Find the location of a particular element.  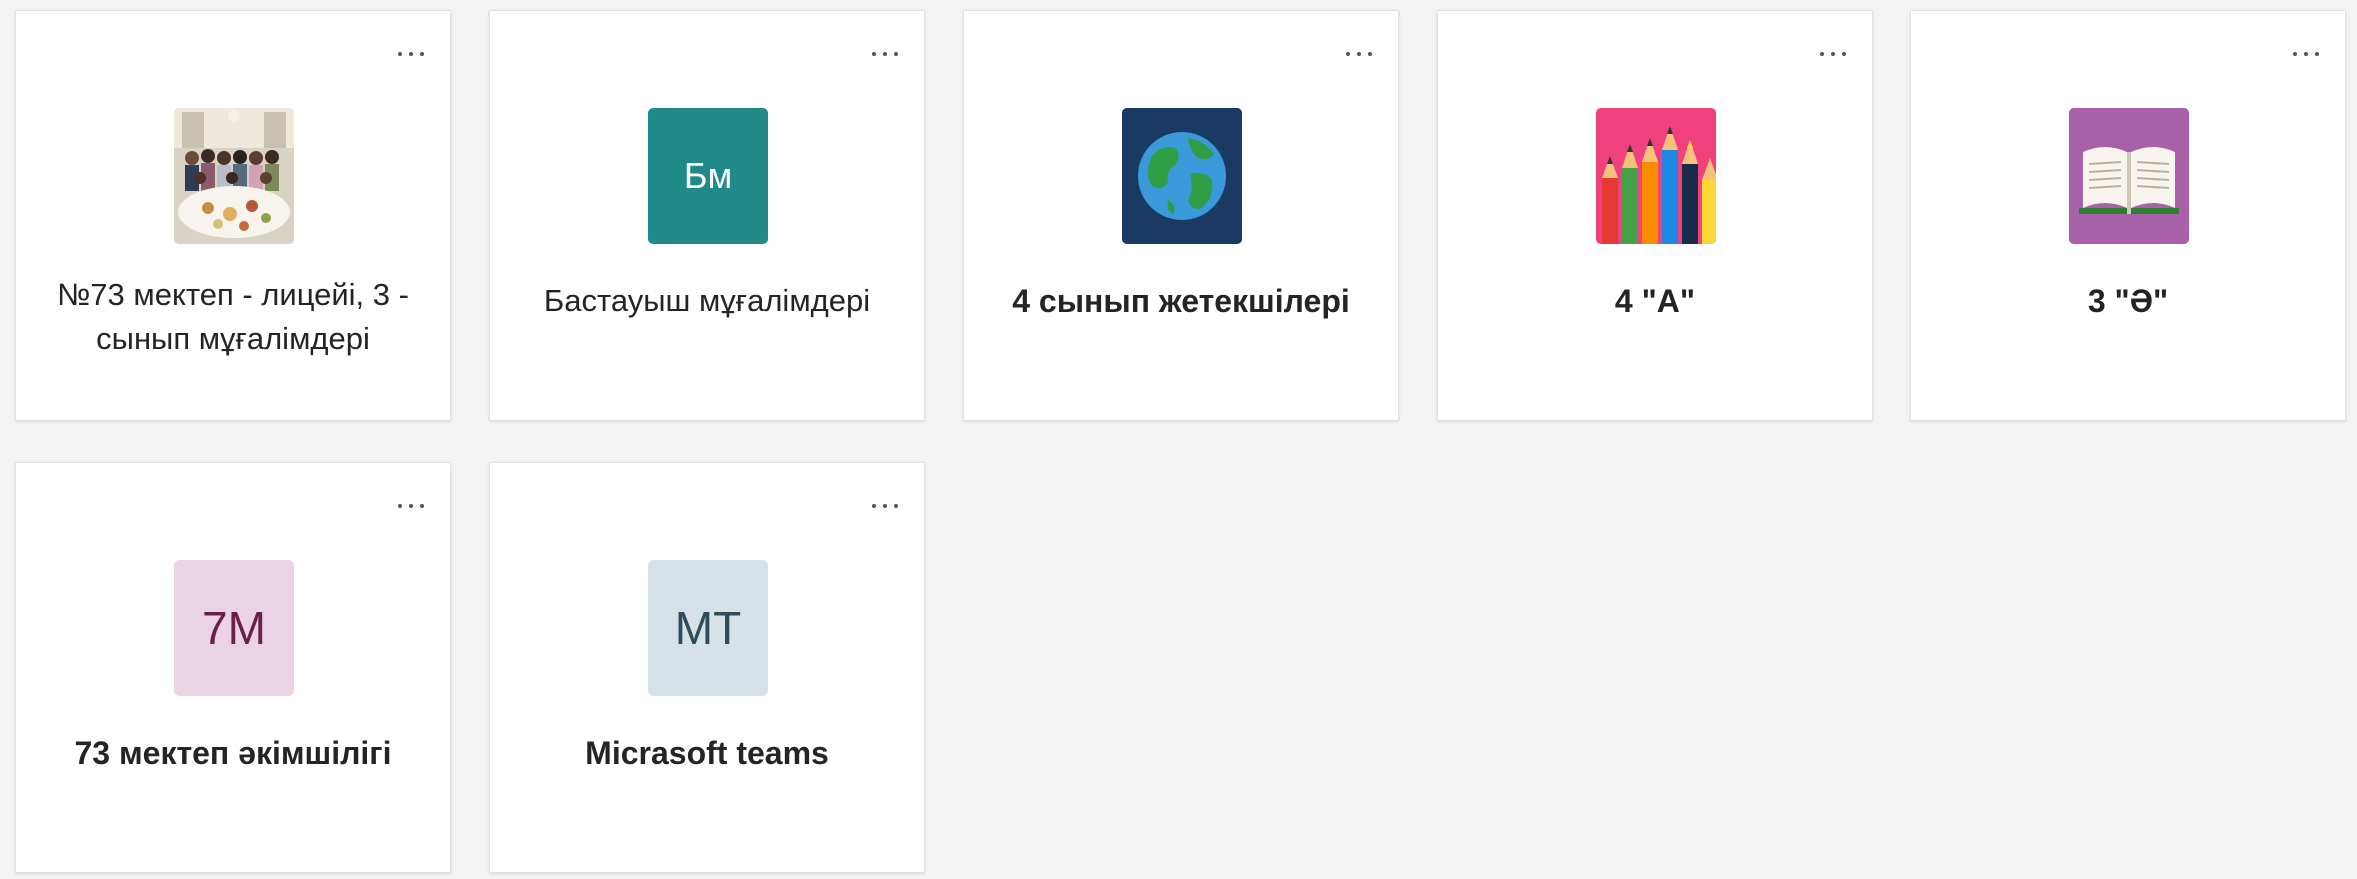

team-card-73-administration: 7М 73 мектеп әкімшілігі is located at coordinates (233, 667).